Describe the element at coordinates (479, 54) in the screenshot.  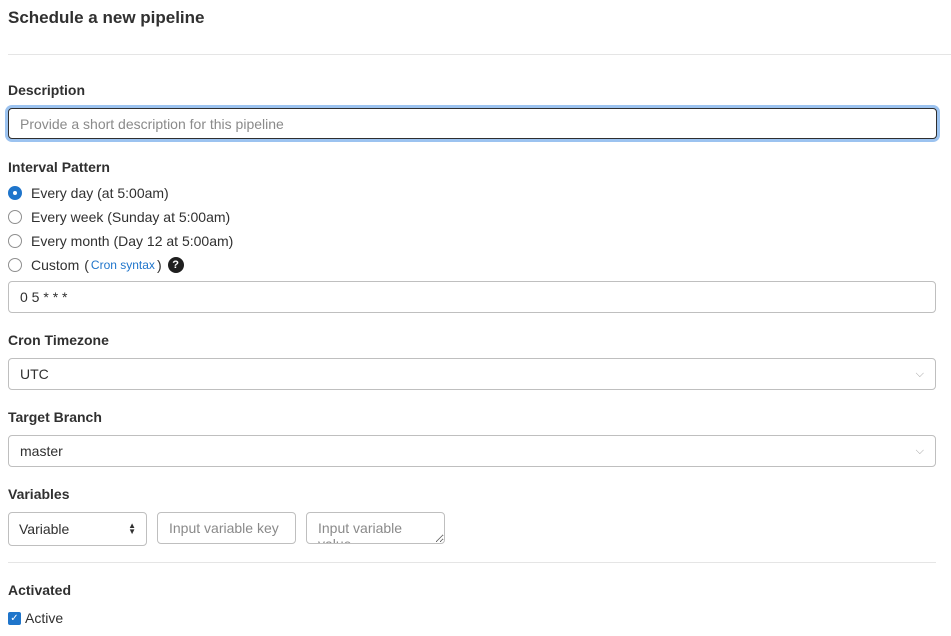
I see `header-divider` at that location.